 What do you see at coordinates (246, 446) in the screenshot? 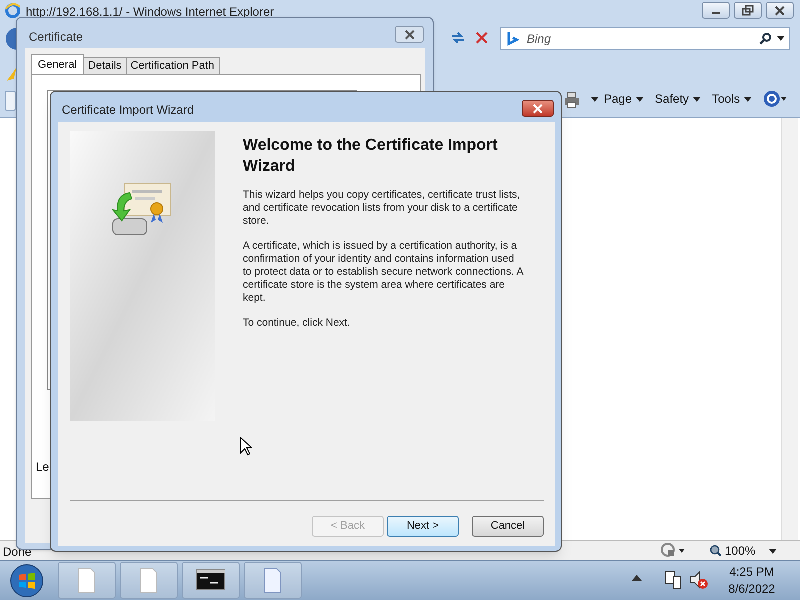
I see `mouse-cursor-icon` at bounding box center [246, 446].